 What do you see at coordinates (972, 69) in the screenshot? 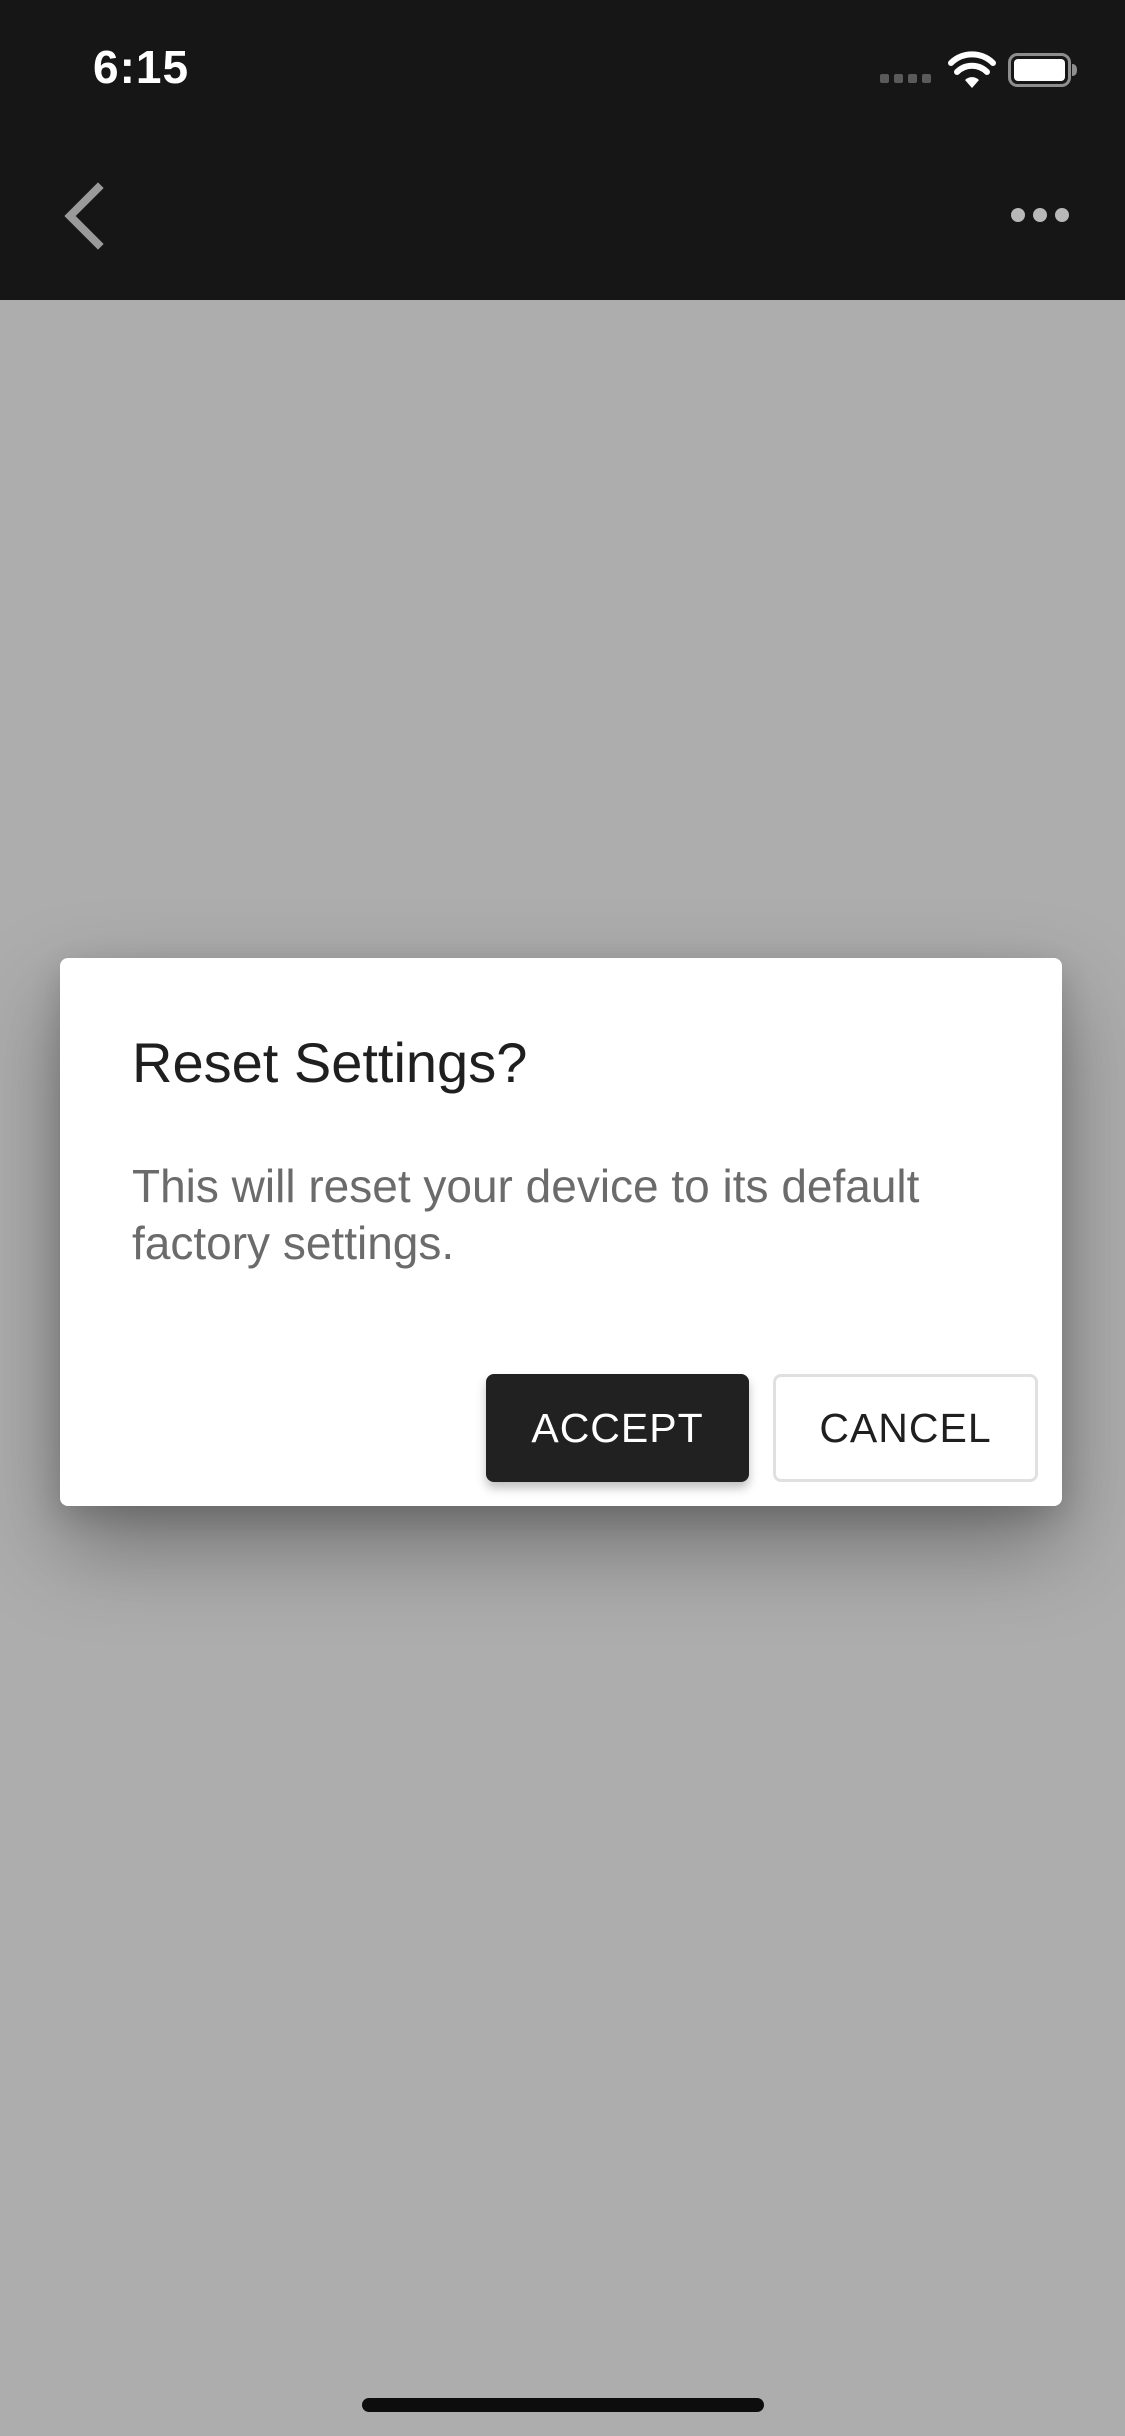
I see `wifi-icon` at bounding box center [972, 69].